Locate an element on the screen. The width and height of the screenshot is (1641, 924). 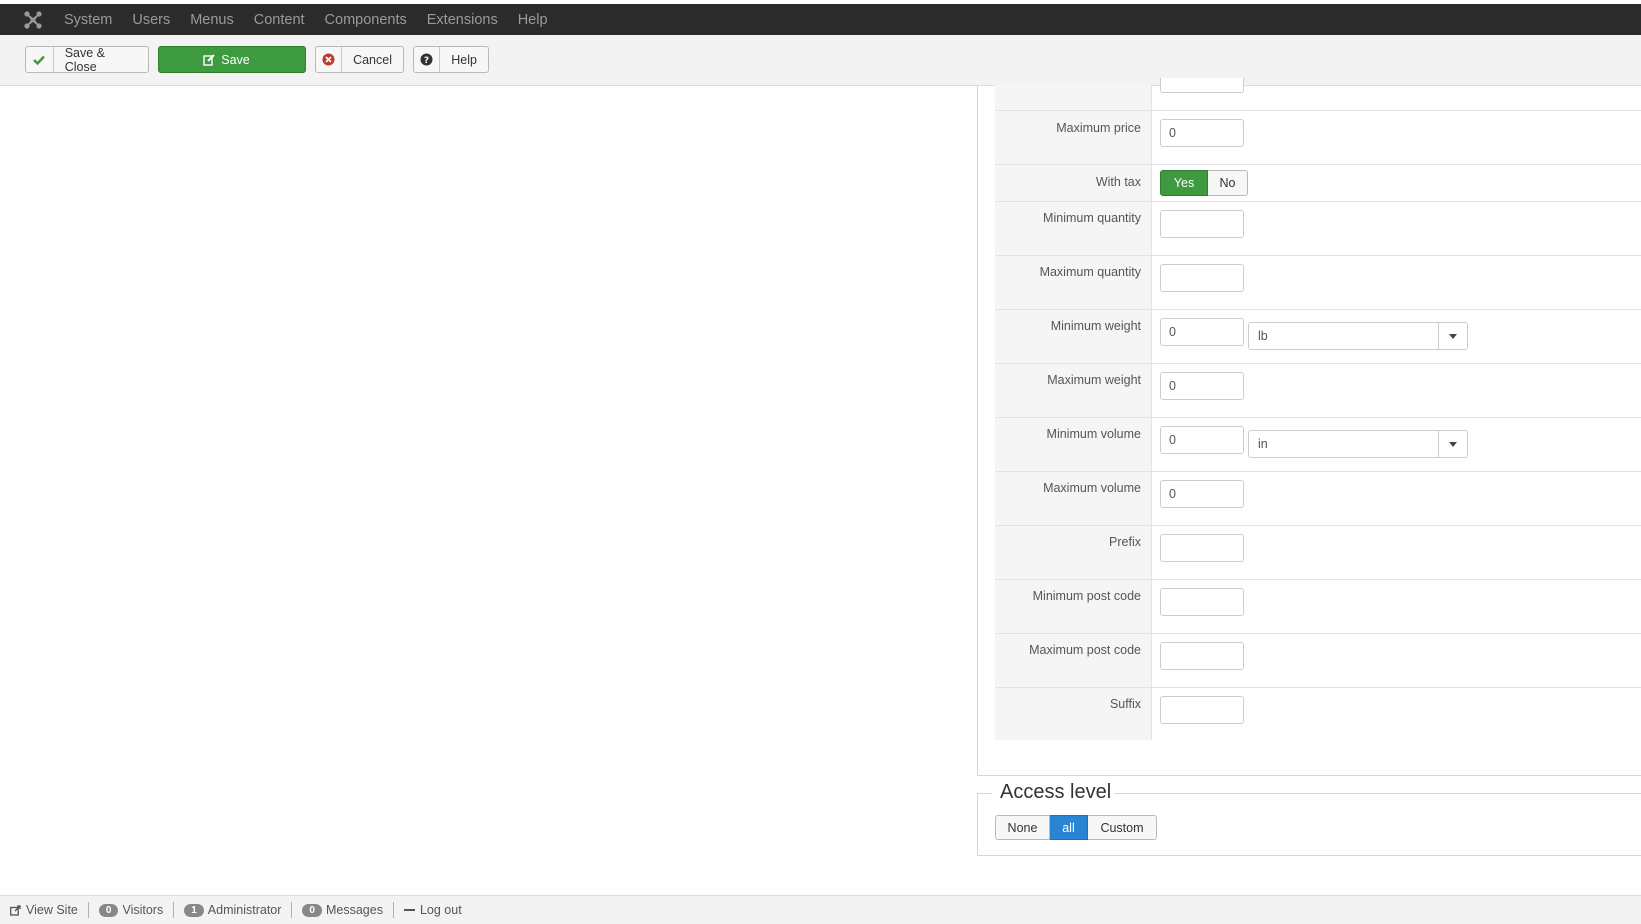
with-tax-toggle: Yes No is located at coordinates (1204, 183).